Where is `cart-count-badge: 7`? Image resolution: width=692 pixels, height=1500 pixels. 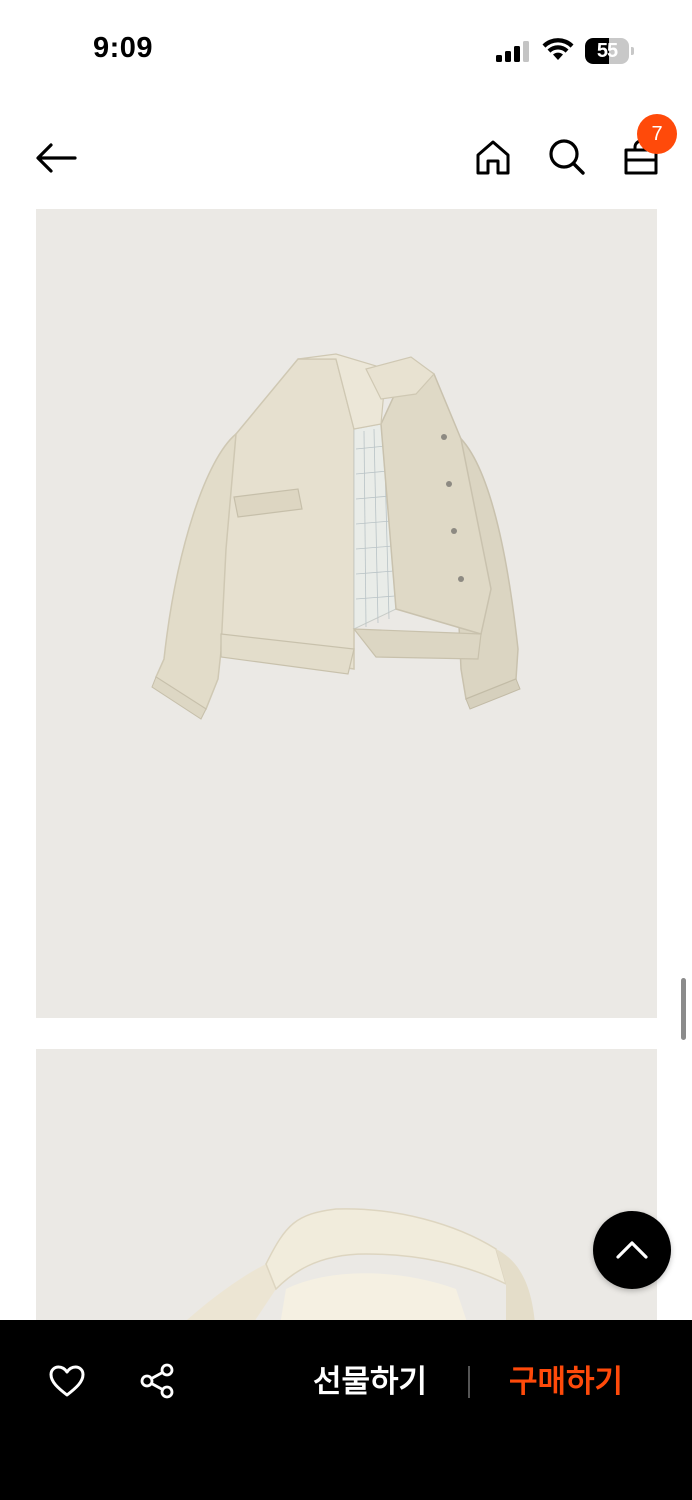
cart-count-badge: 7 is located at coordinates (657, 134).